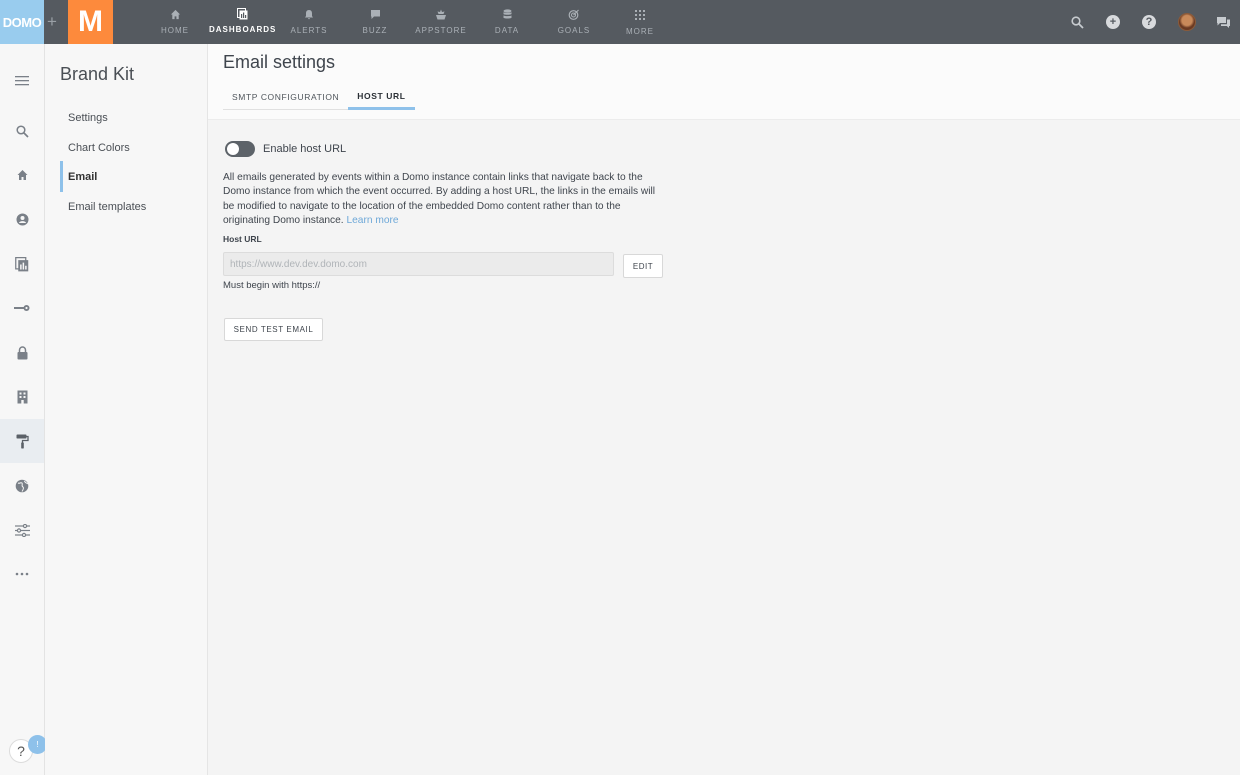  I want to click on grid-icon, so click(640, 17).